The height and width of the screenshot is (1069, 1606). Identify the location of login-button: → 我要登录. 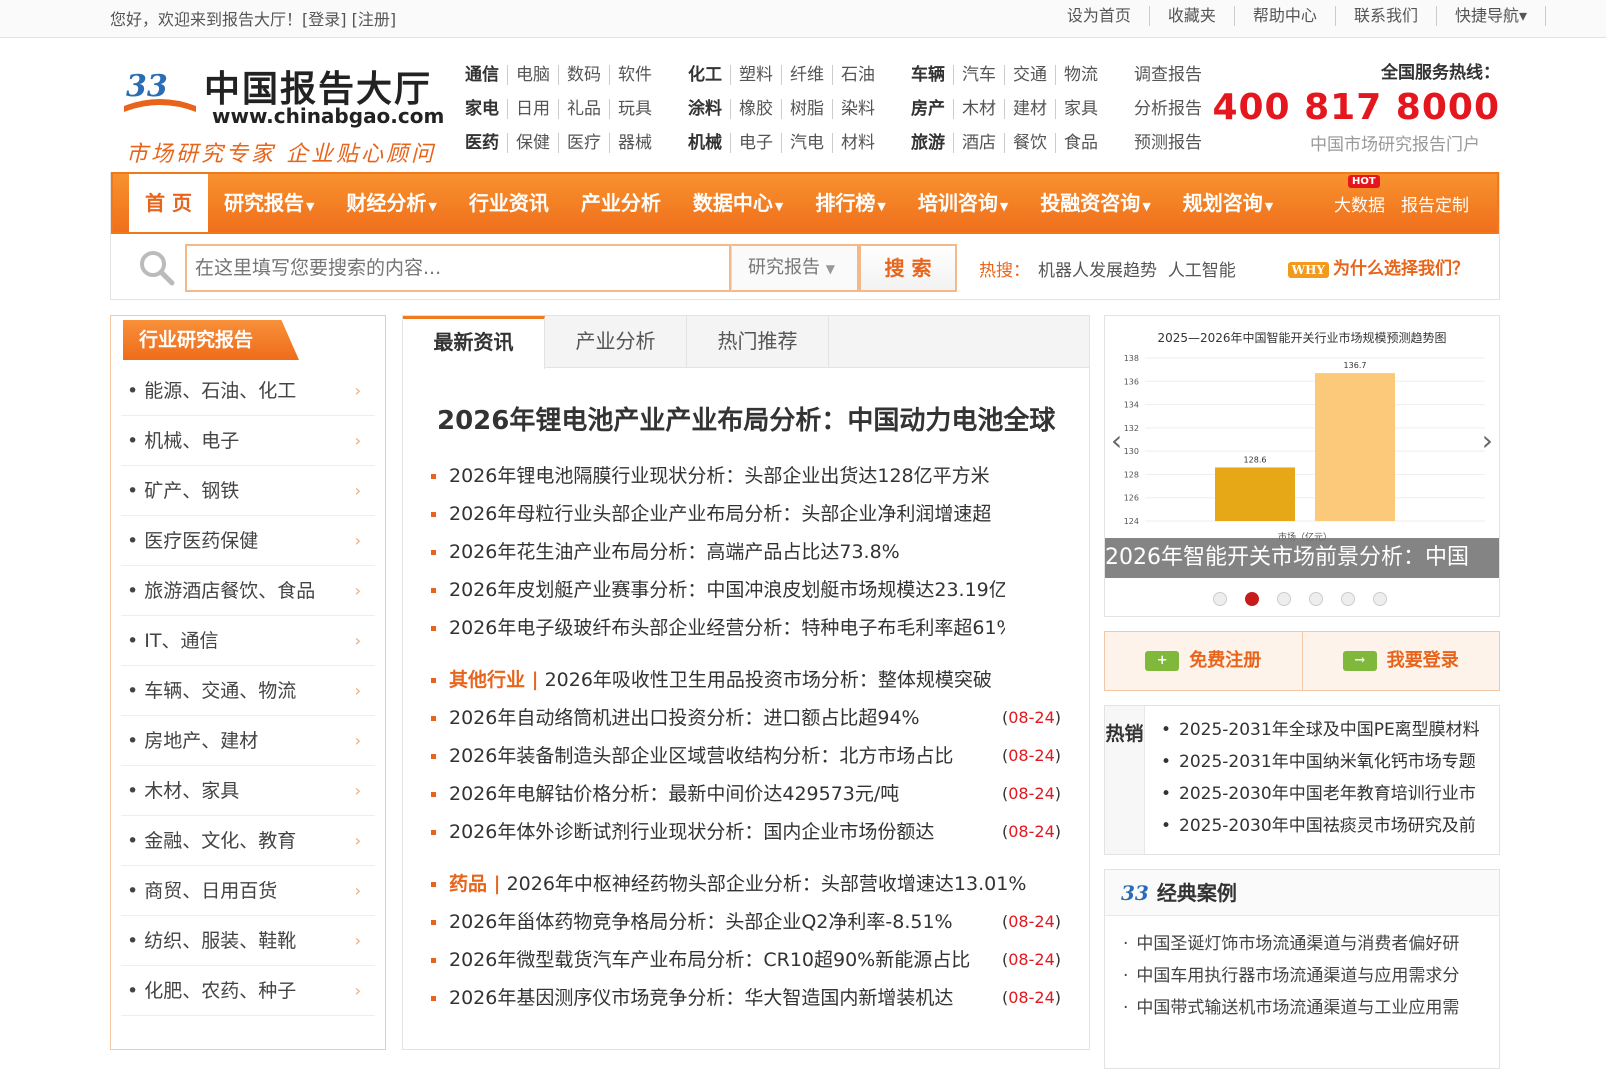
(1401, 661).